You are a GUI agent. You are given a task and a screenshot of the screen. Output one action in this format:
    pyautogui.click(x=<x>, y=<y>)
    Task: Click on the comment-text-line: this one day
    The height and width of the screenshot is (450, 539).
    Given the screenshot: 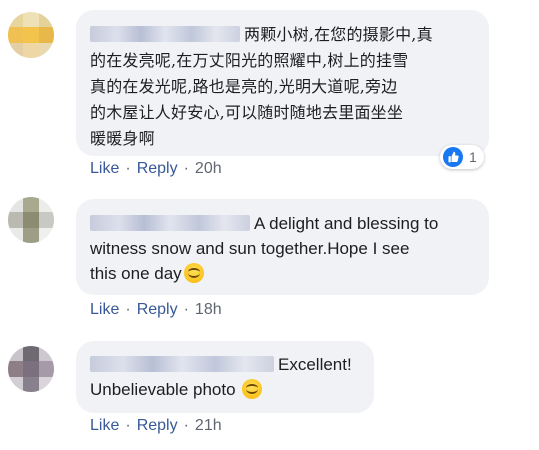 What is the action you would take?
    pyautogui.click(x=282, y=273)
    